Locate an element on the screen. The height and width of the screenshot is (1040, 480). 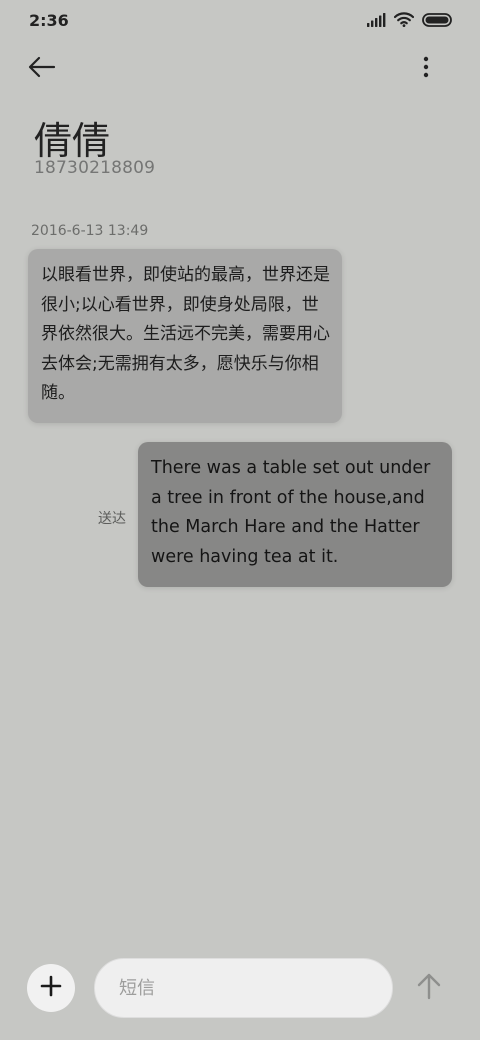
wifi-icon is located at coordinates (404, 21).